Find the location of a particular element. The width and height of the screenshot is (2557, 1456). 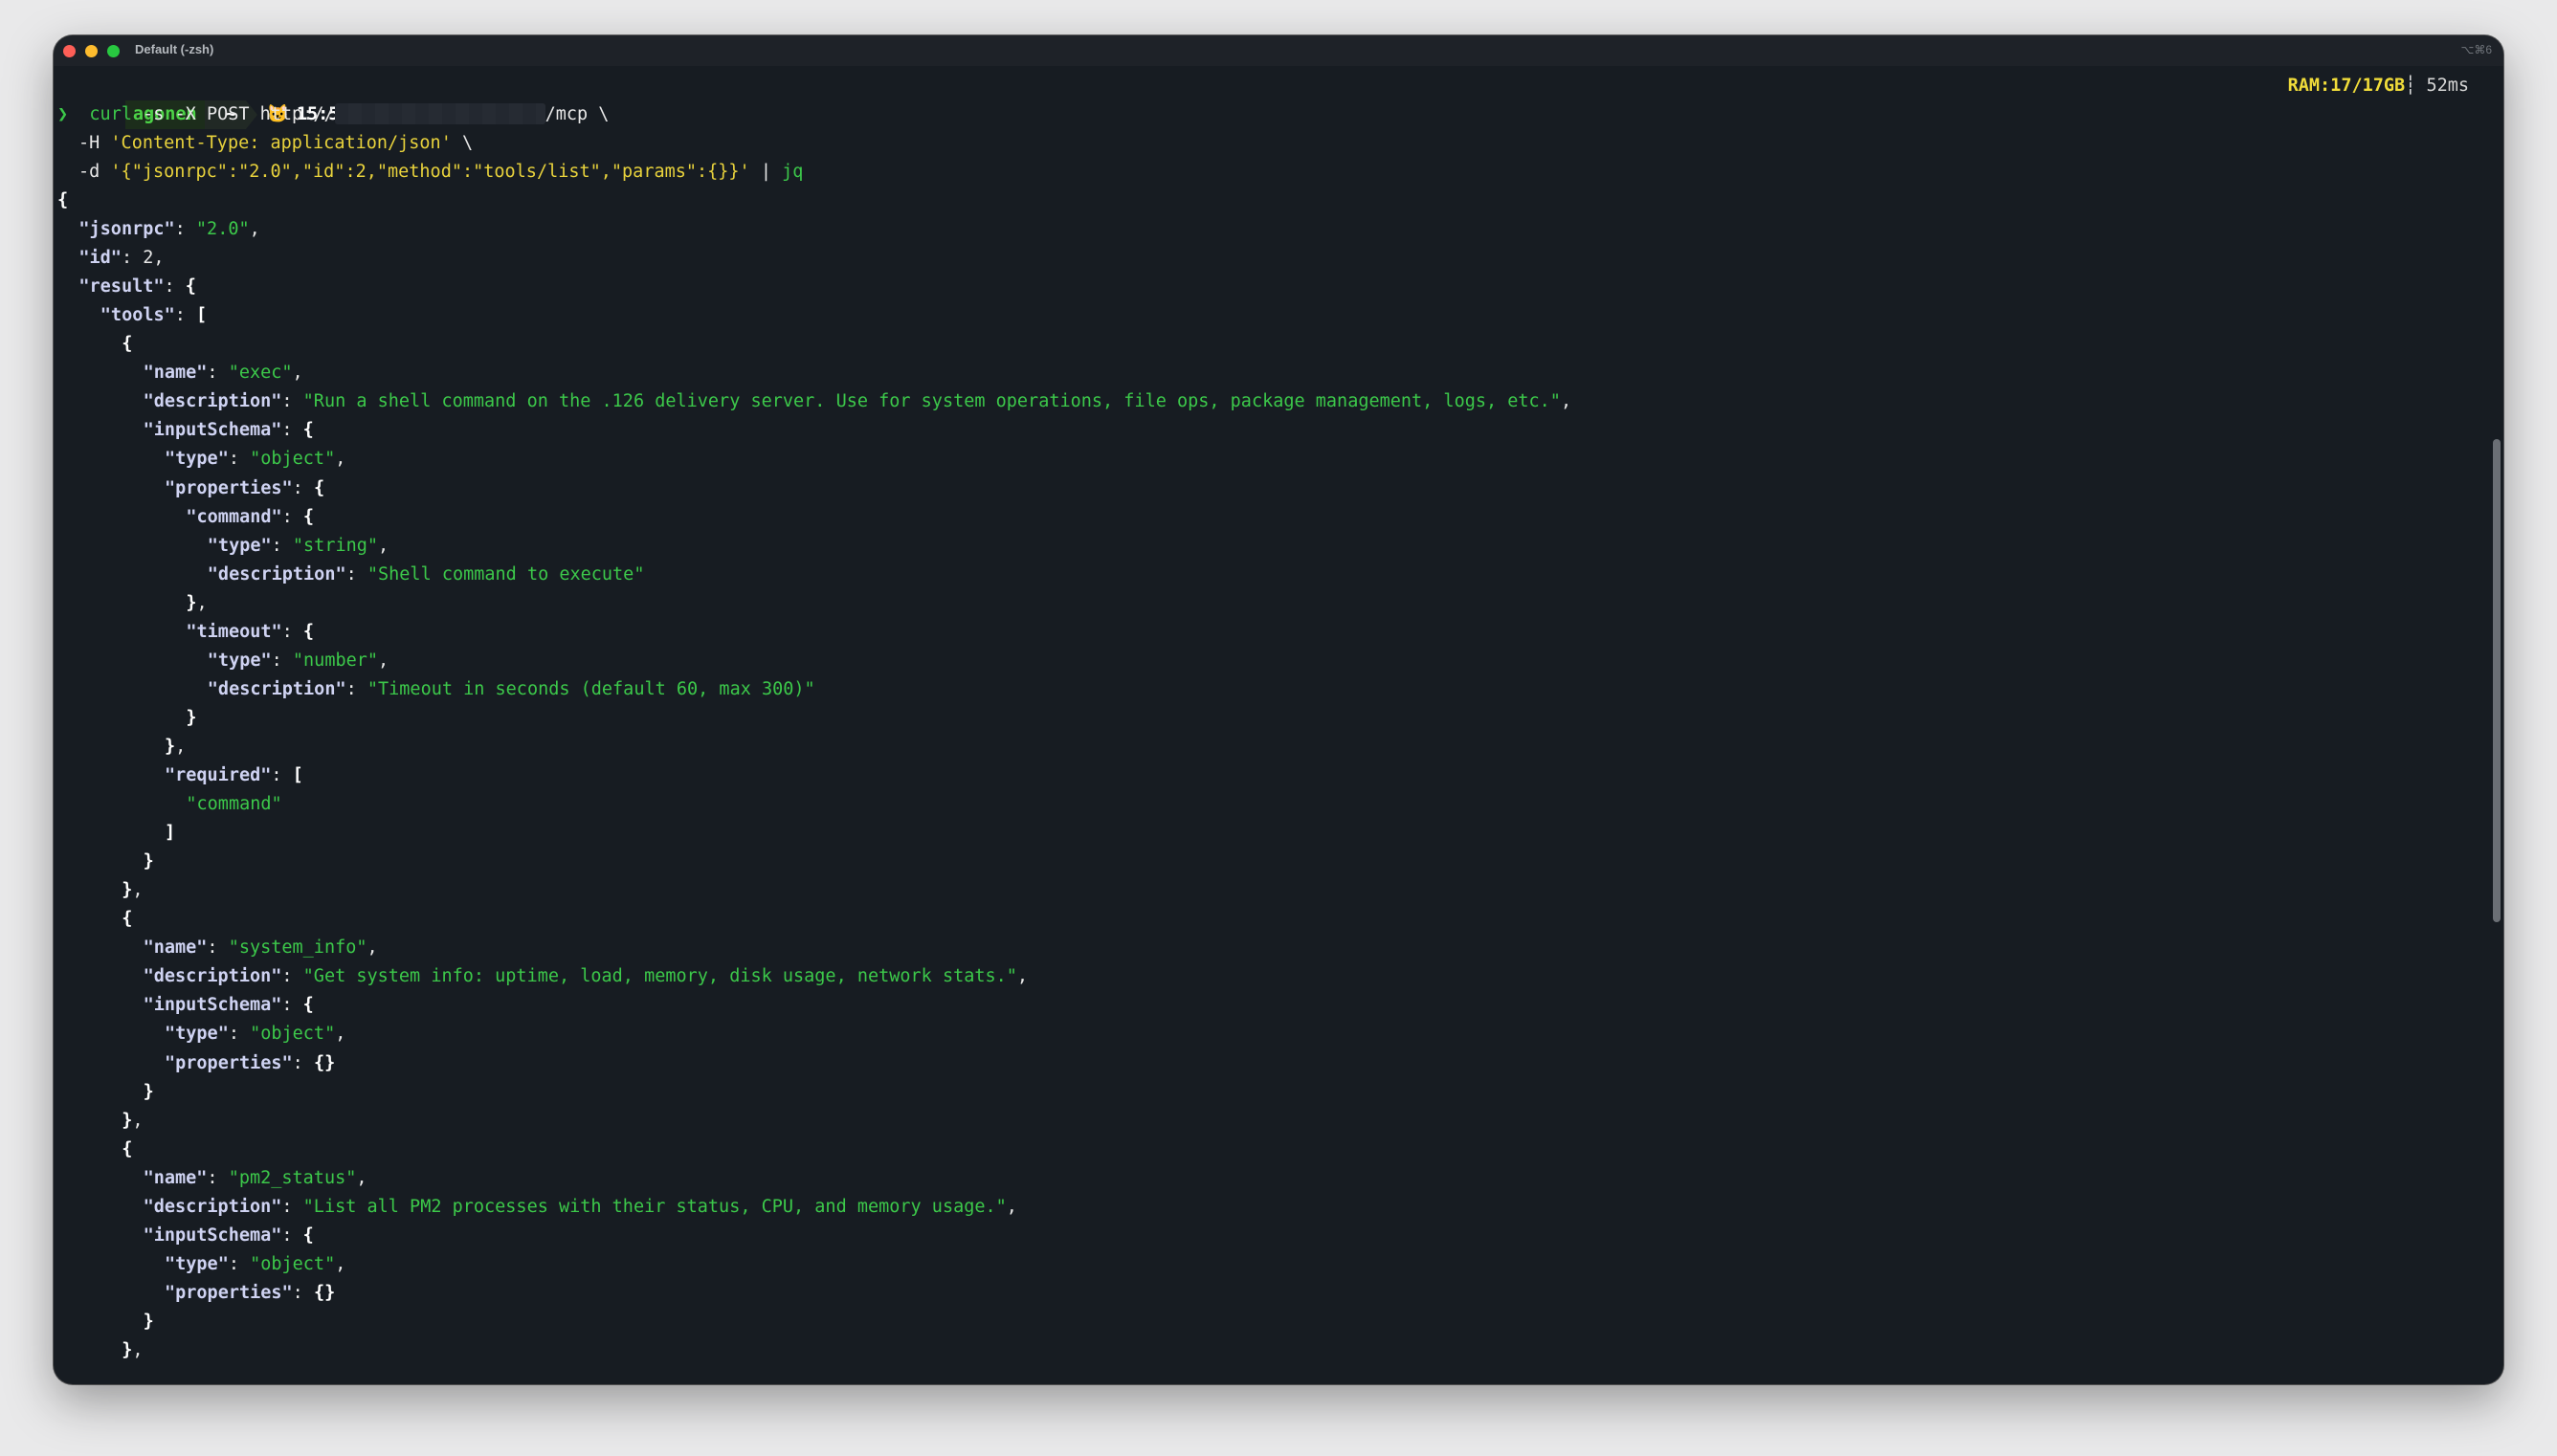

output-line: "name": "exec", is located at coordinates (223, 373).